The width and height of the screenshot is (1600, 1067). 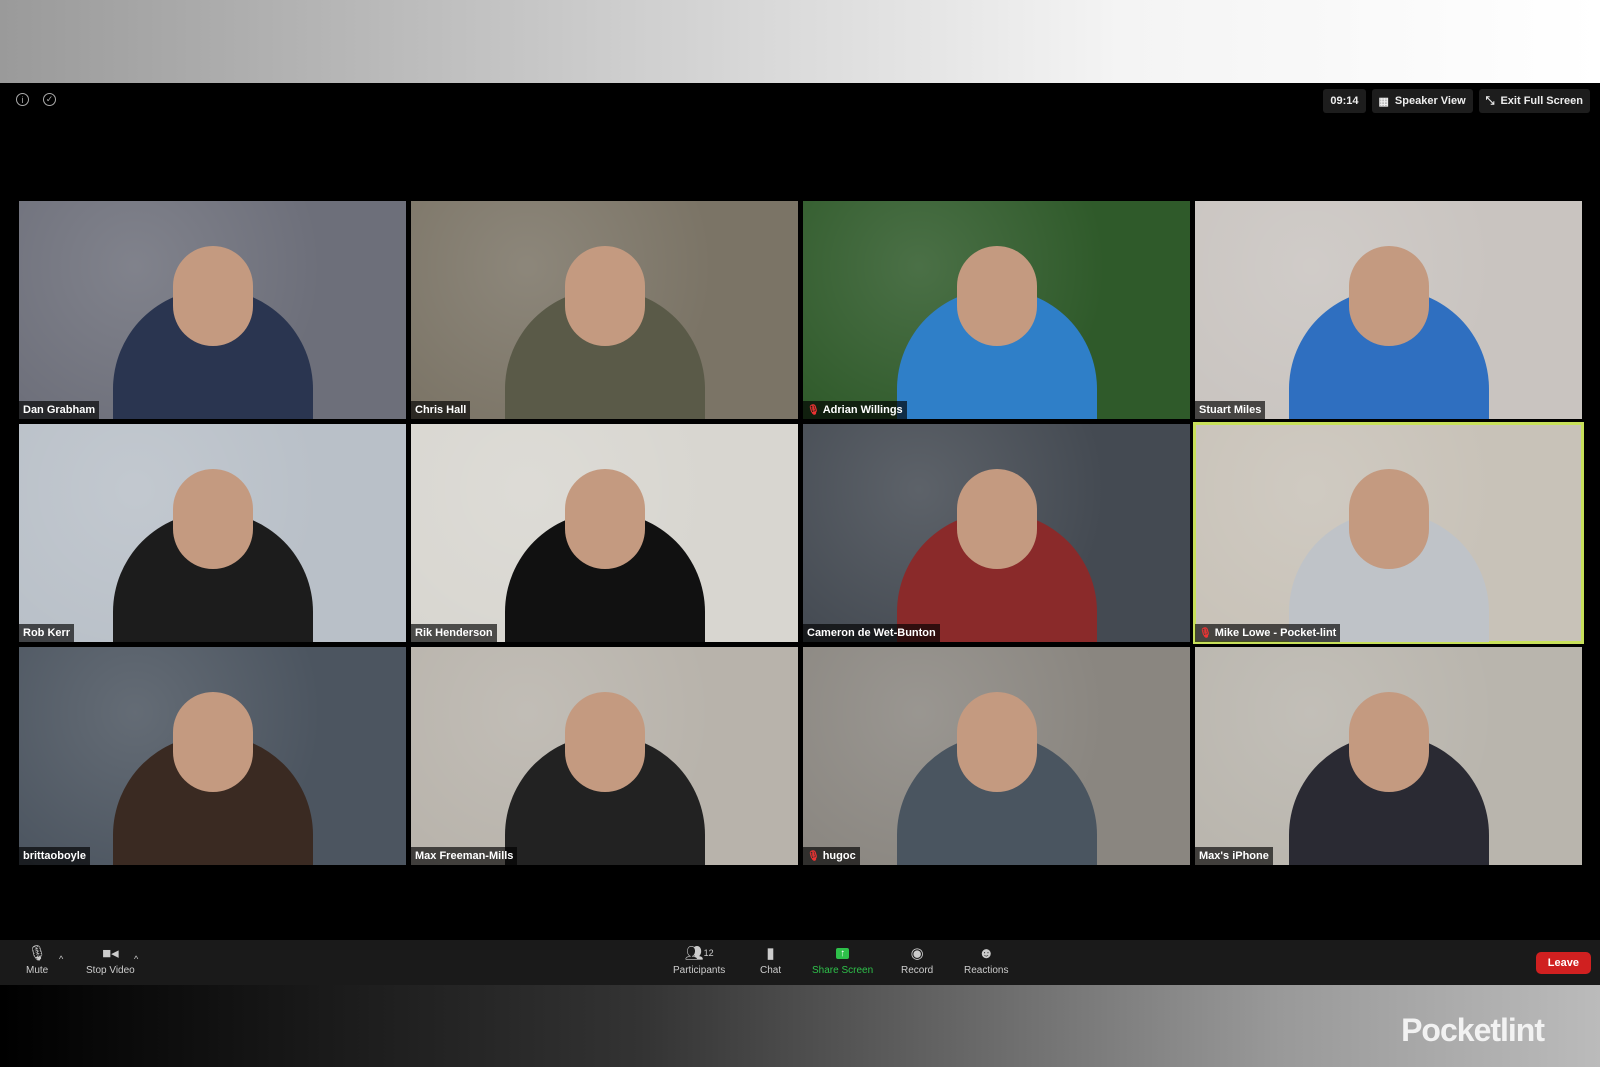 I want to click on video-tile: Stuart Miles, so click(x=1388, y=310).